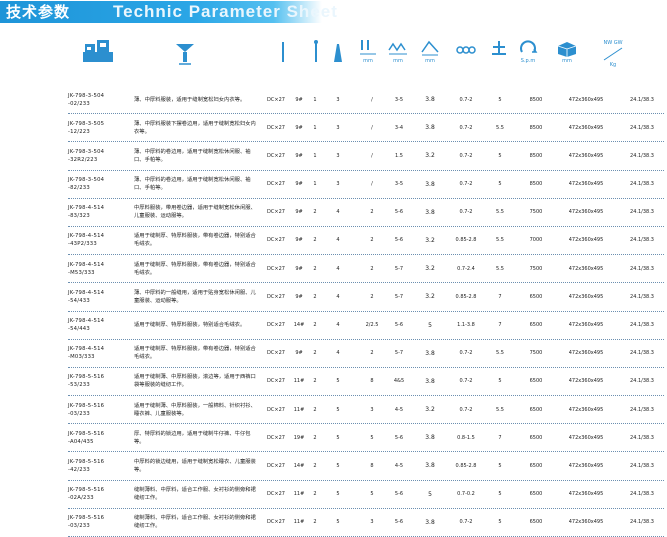 The image size is (667, 537). What do you see at coordinates (372, 353) in the screenshot?
I see `stitch-width: 2` at bounding box center [372, 353].